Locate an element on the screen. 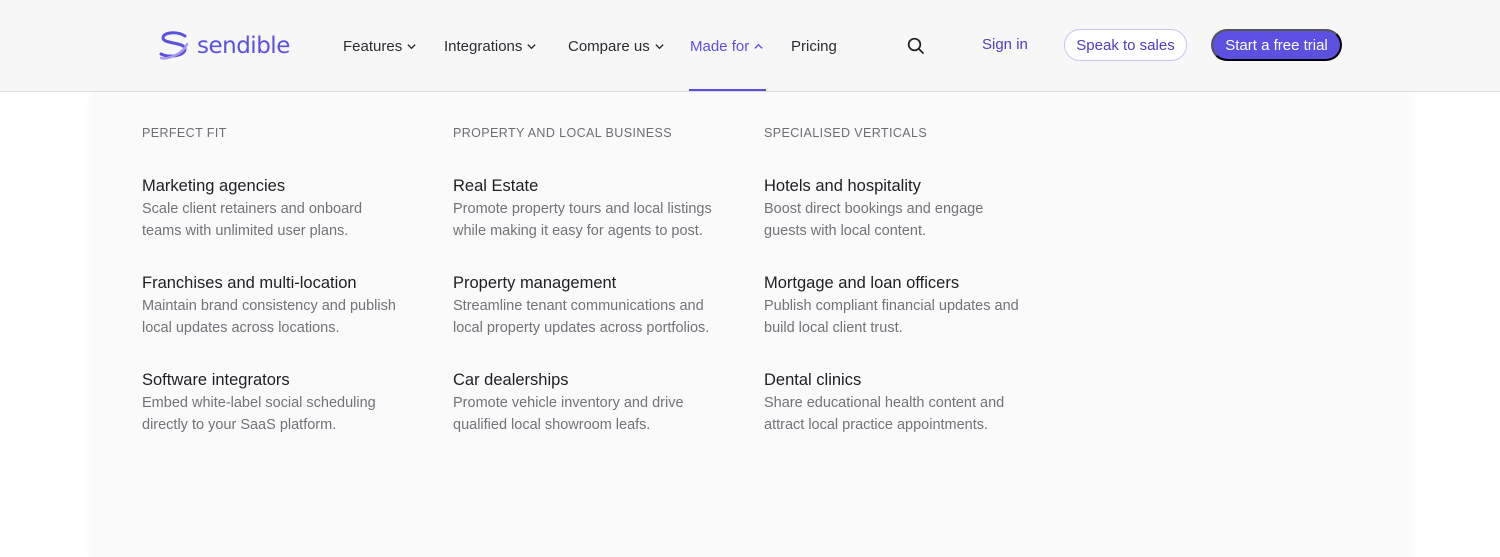  nav-integrations-label: Integrations is located at coordinates (483, 46).